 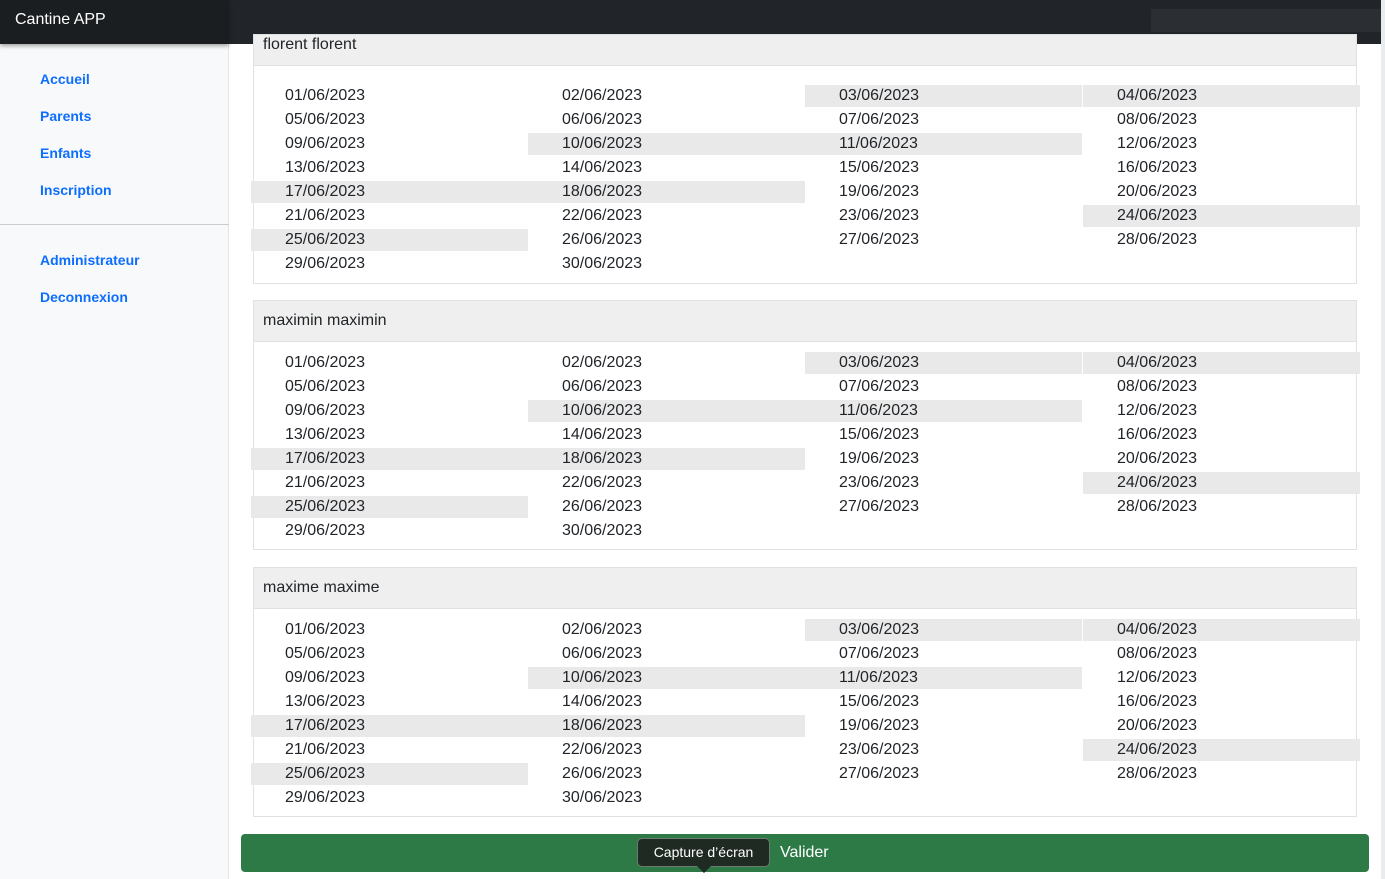 I want to click on scrollbar-track, so click(x=1383, y=439).